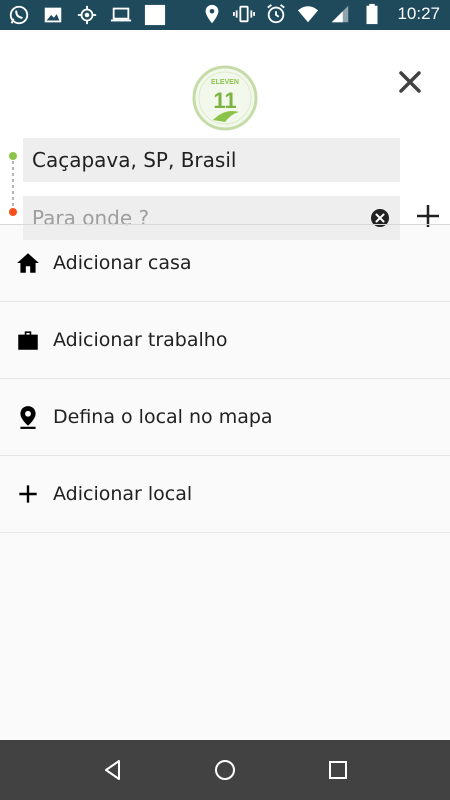  Describe the element at coordinates (28, 417) in the screenshot. I see `map-pin-icon` at that location.